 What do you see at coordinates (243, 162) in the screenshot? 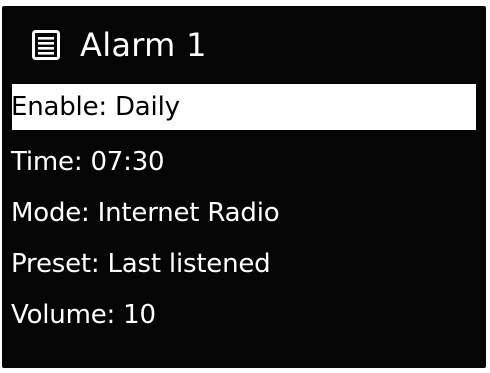
I see `menu-item-time: Time: 07:30` at bounding box center [243, 162].